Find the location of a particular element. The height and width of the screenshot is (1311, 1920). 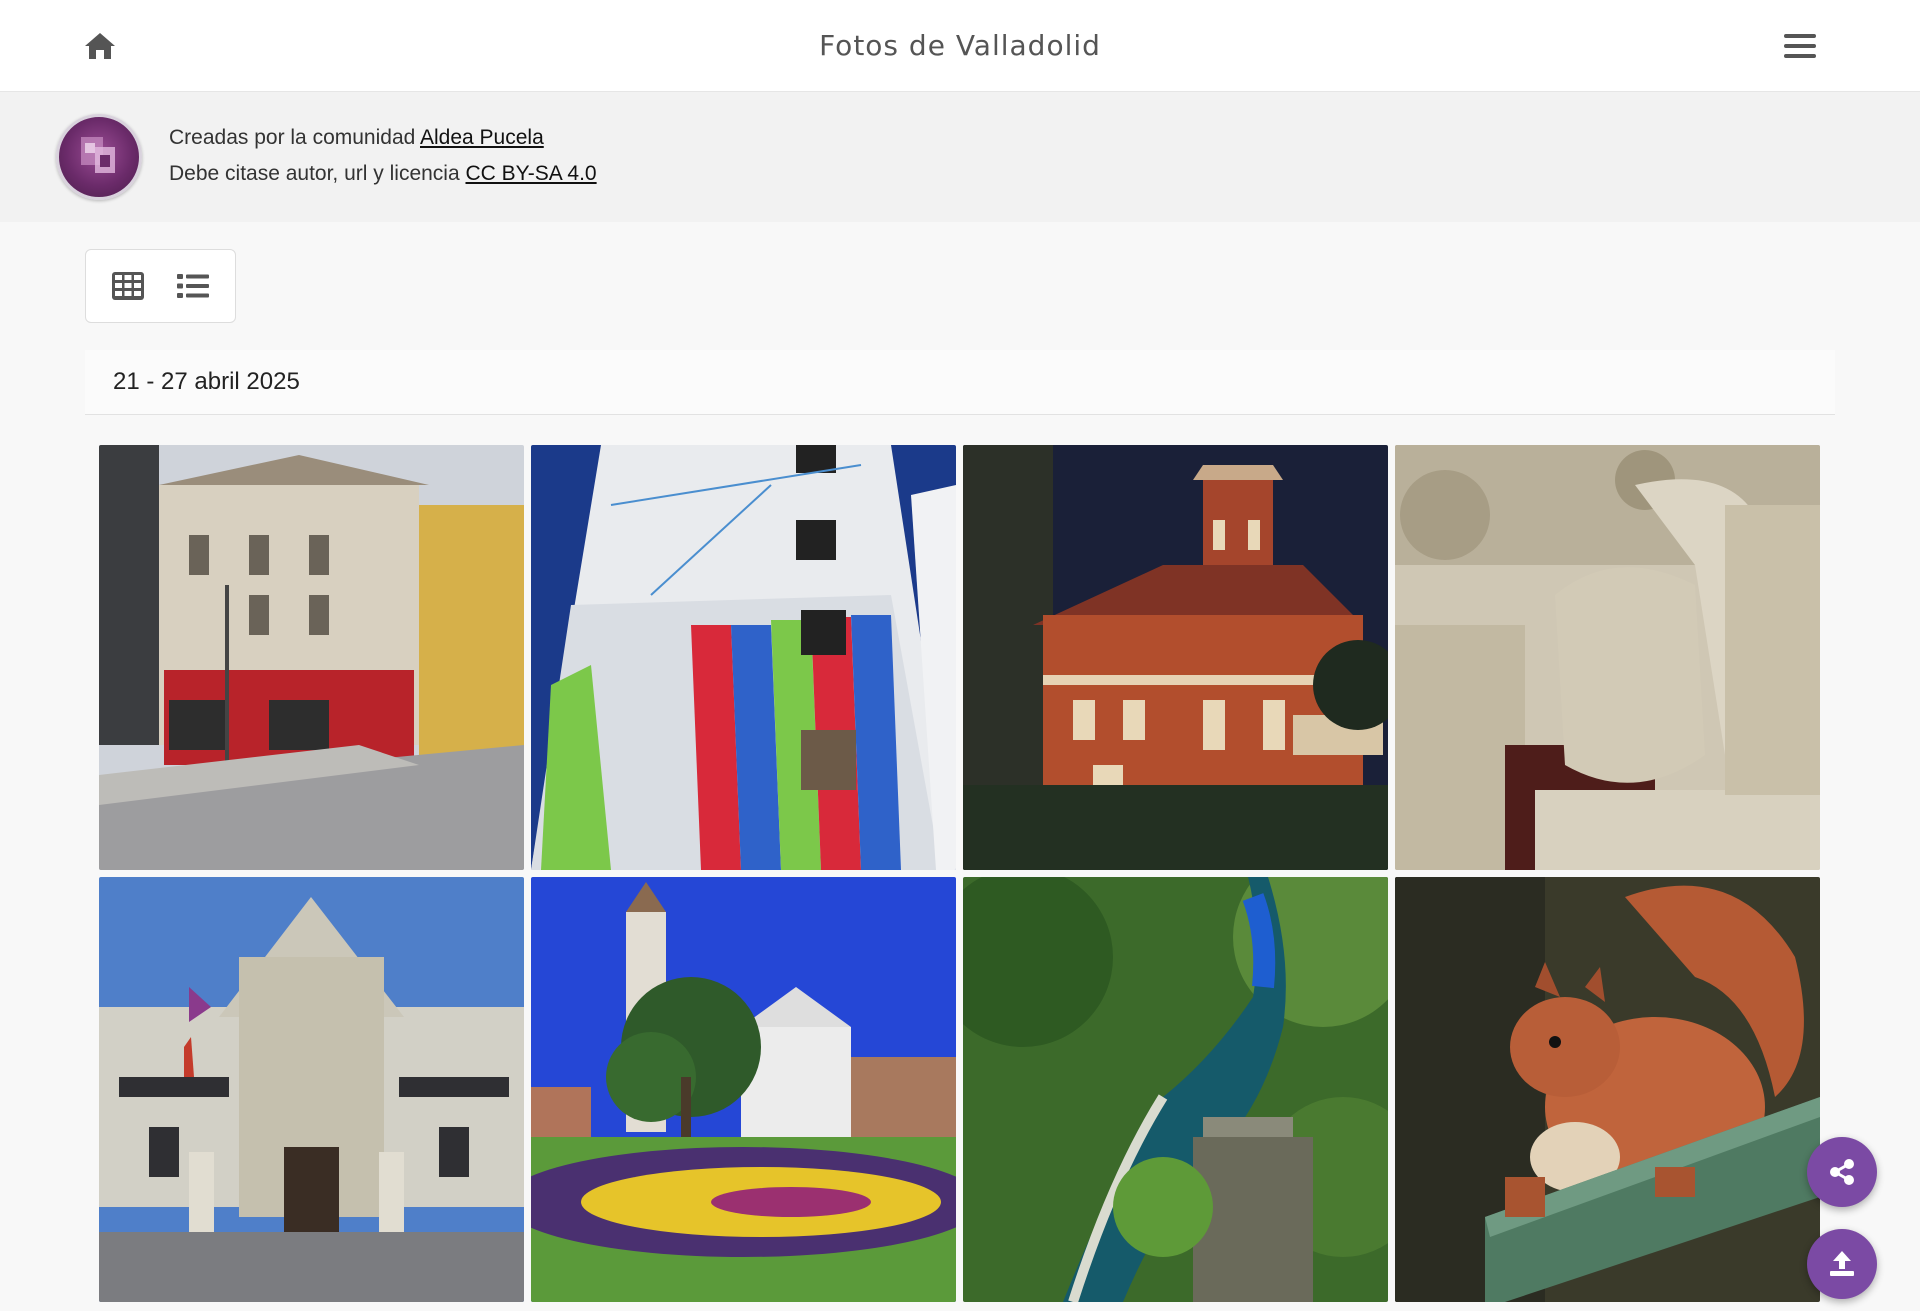

community-avatar is located at coordinates (99, 157).